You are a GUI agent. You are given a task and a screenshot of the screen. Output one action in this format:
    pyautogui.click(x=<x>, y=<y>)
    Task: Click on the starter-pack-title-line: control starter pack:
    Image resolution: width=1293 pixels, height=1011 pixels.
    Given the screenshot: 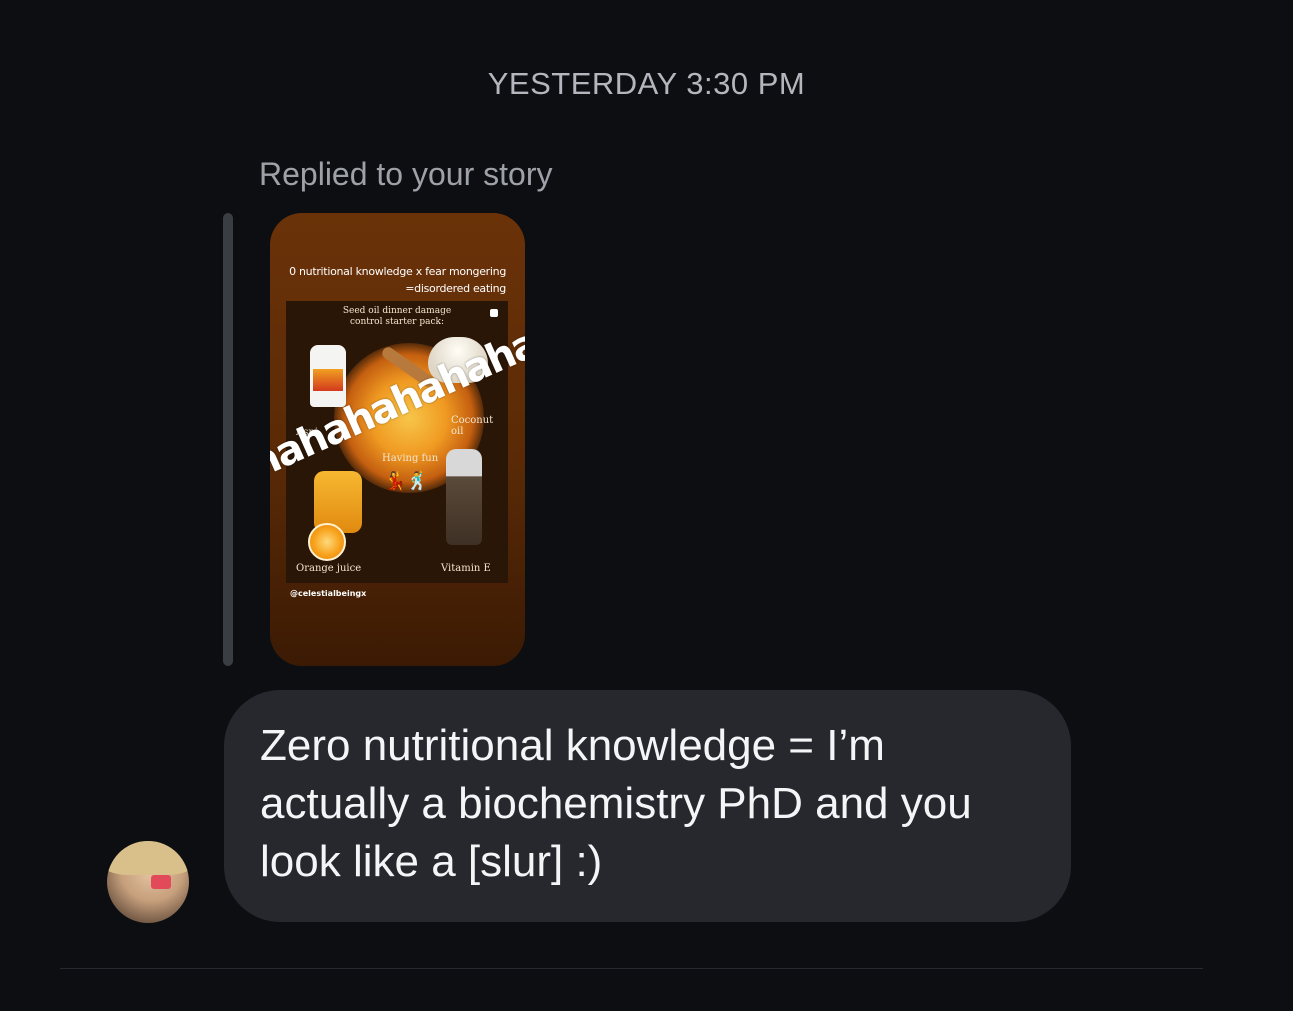 What is the action you would take?
    pyautogui.click(x=397, y=322)
    